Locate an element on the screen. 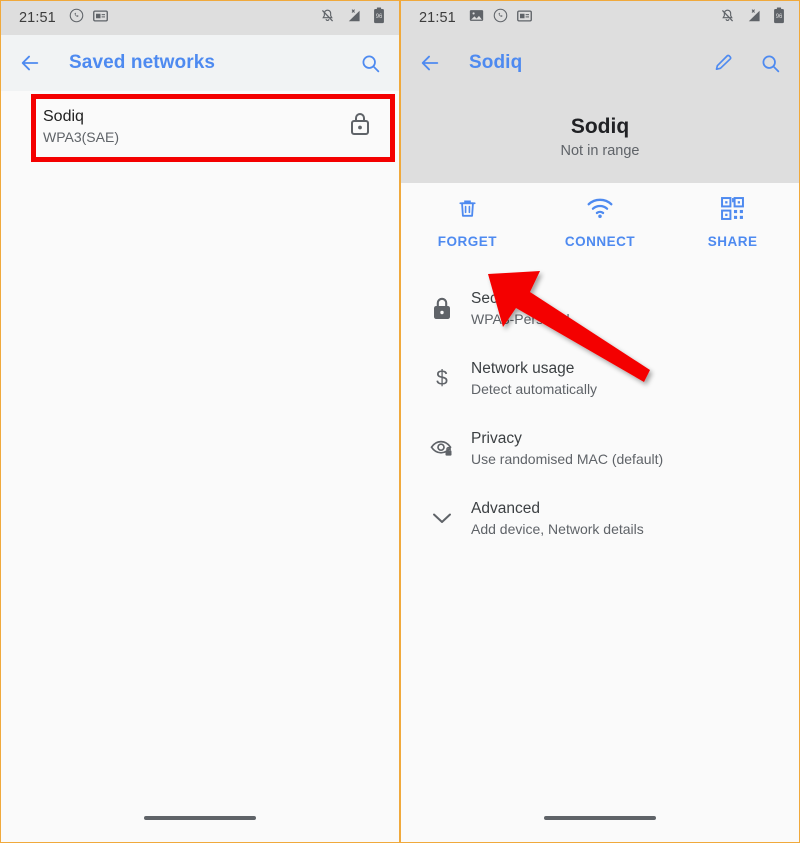  settings-text-block: Privacy Use randomised MAC (default) is located at coordinates (567, 448).